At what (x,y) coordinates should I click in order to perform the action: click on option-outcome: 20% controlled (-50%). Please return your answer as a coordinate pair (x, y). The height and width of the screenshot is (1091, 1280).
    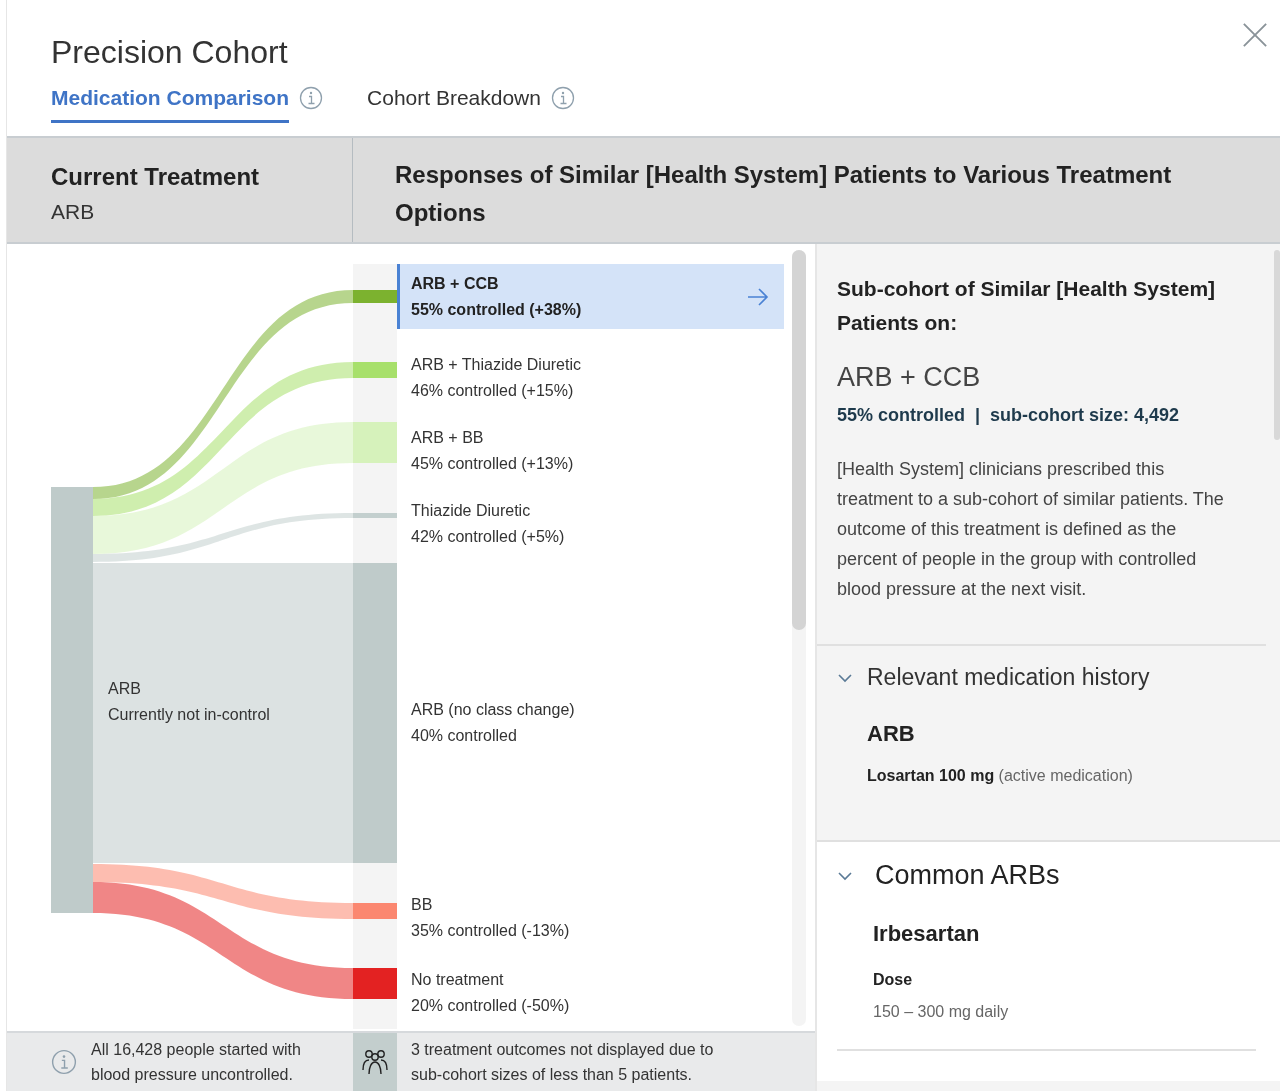
    Looking at the image, I should click on (490, 1005).